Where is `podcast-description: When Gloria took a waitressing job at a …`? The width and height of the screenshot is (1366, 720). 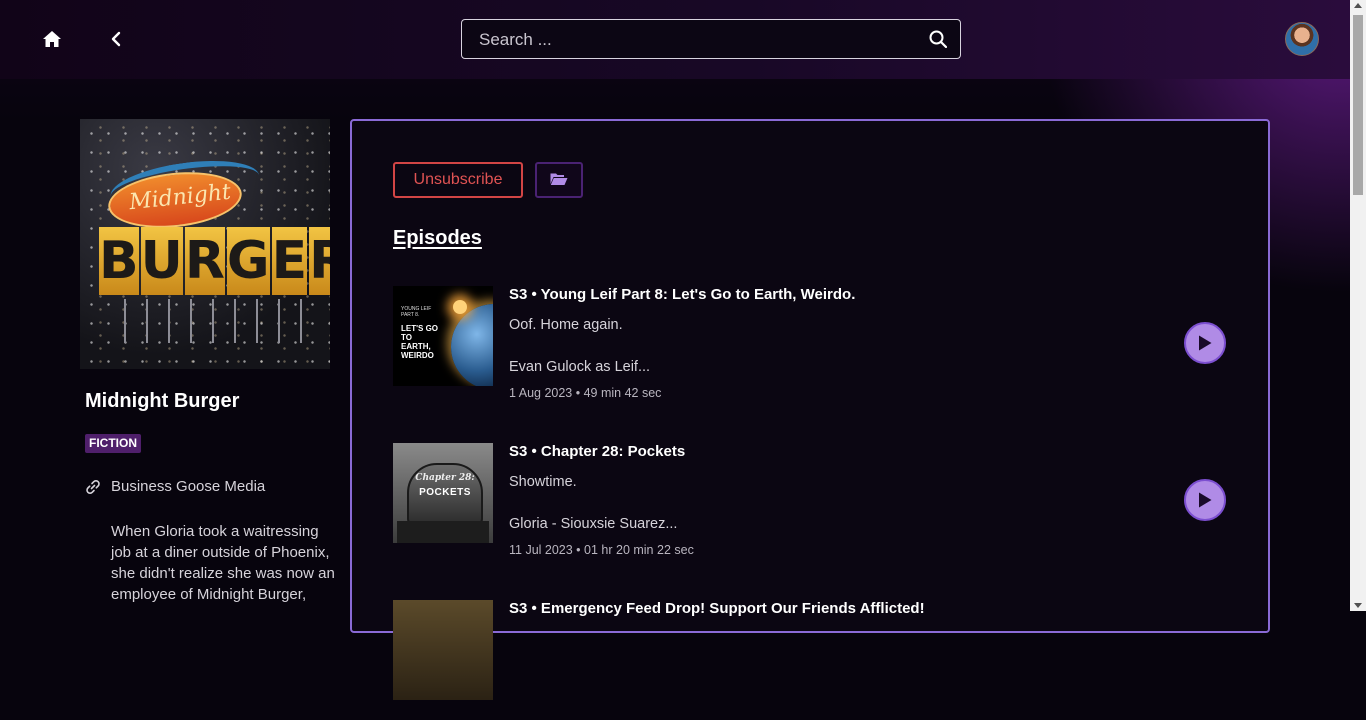 podcast-description: When Gloria took a waitressing job at a … is located at coordinates (223, 563).